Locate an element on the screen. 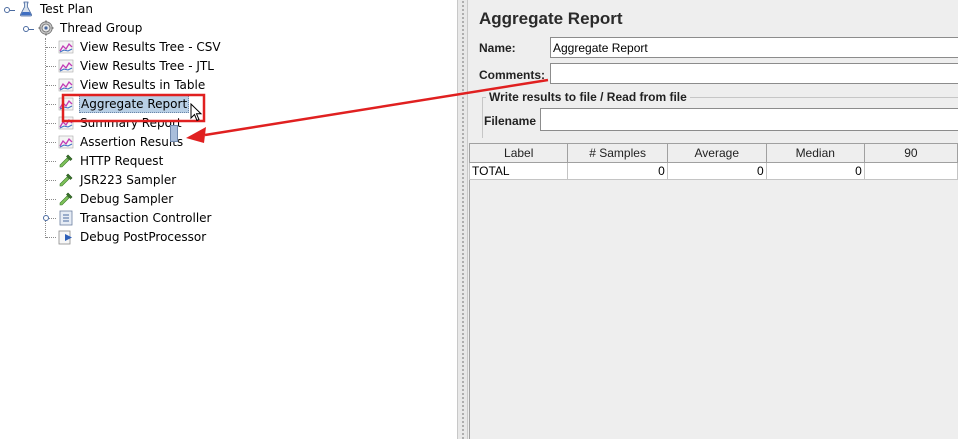 The image size is (958, 439). column-header-label: Label is located at coordinates (518, 153).